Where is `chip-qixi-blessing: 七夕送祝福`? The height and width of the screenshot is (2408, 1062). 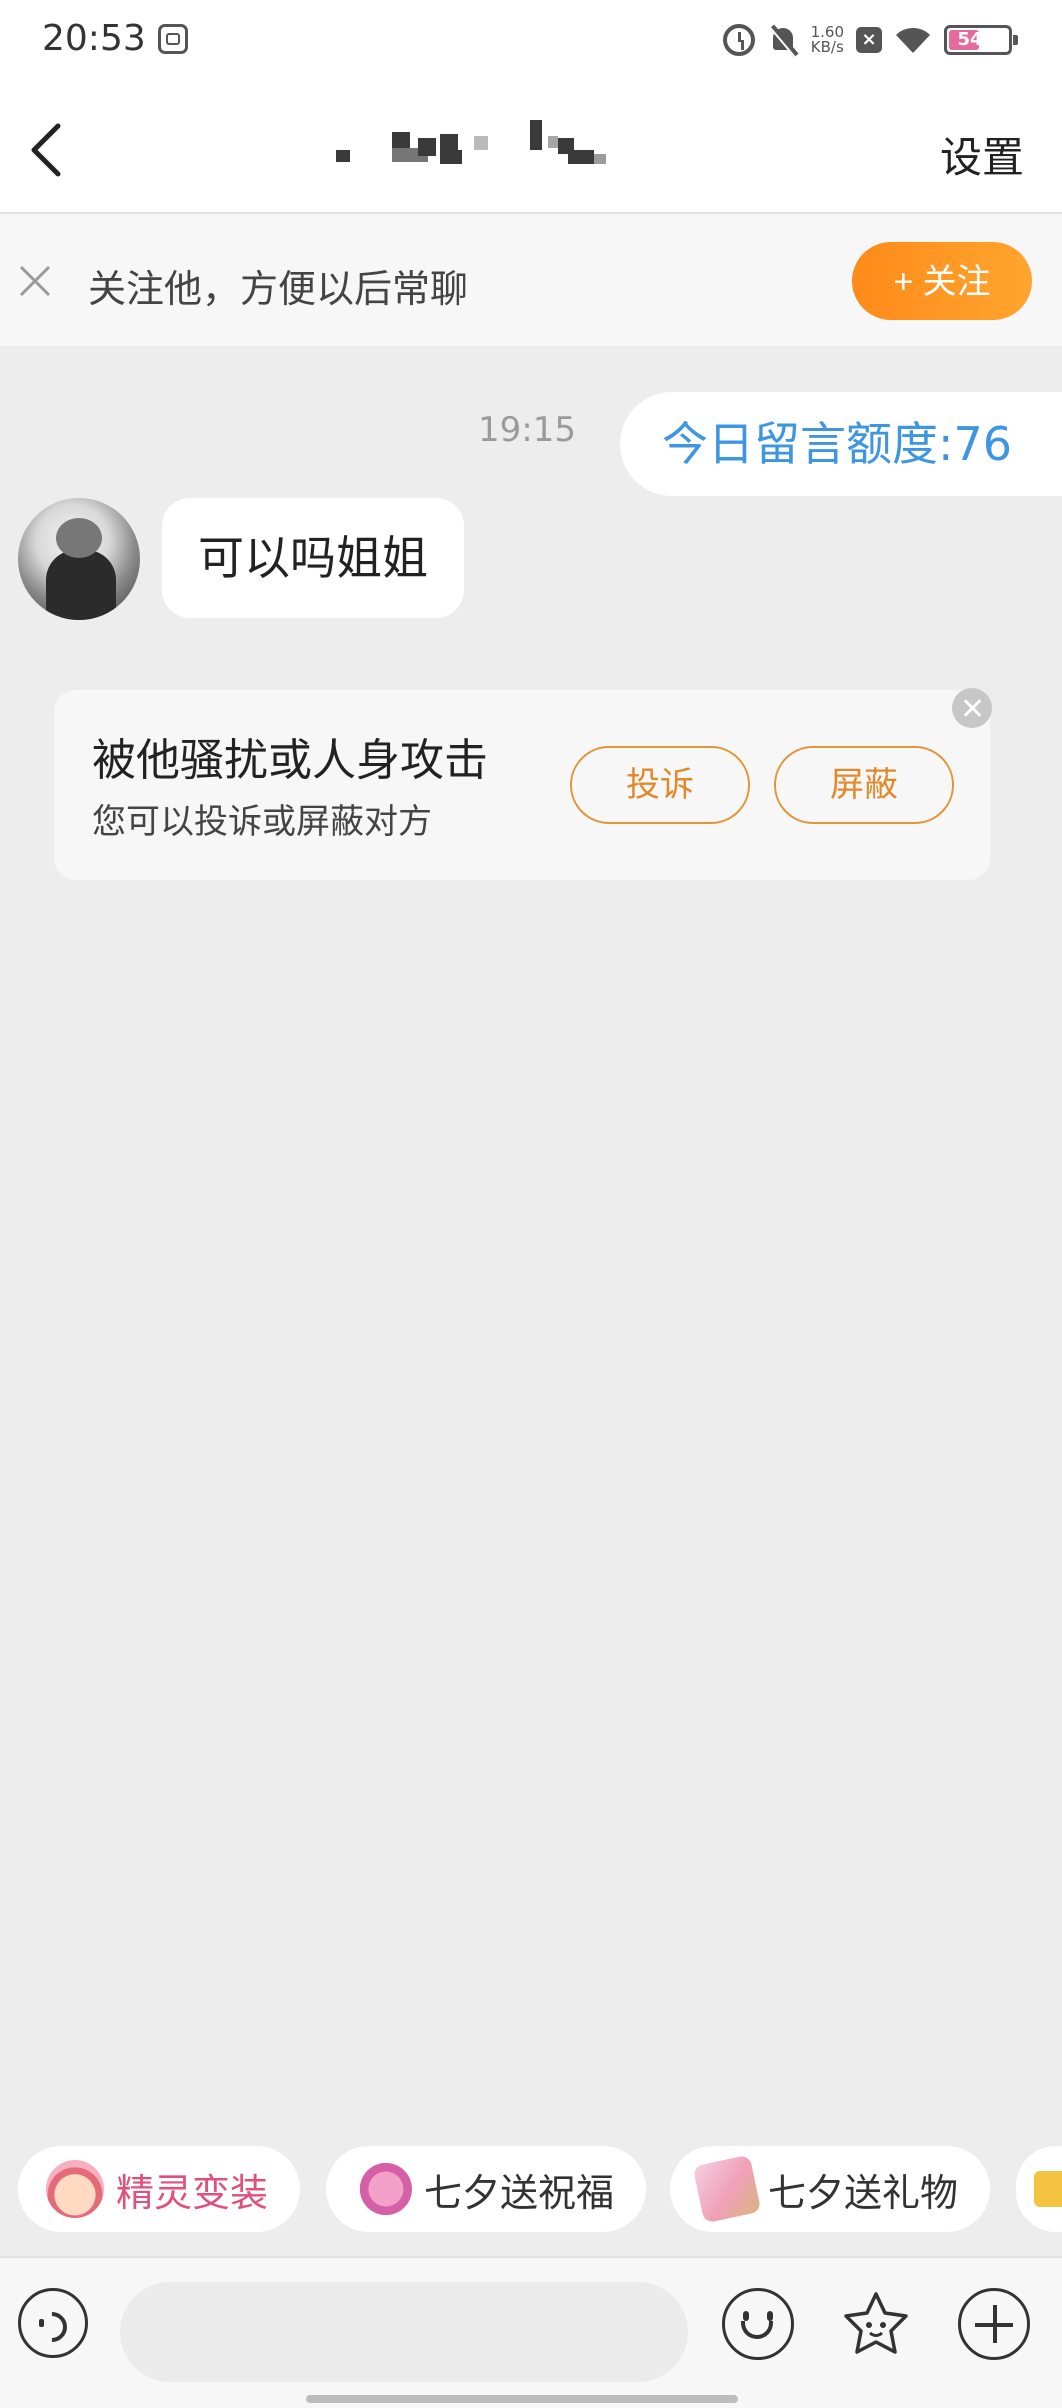 chip-qixi-blessing: 七夕送祝福 is located at coordinates (486, 2189).